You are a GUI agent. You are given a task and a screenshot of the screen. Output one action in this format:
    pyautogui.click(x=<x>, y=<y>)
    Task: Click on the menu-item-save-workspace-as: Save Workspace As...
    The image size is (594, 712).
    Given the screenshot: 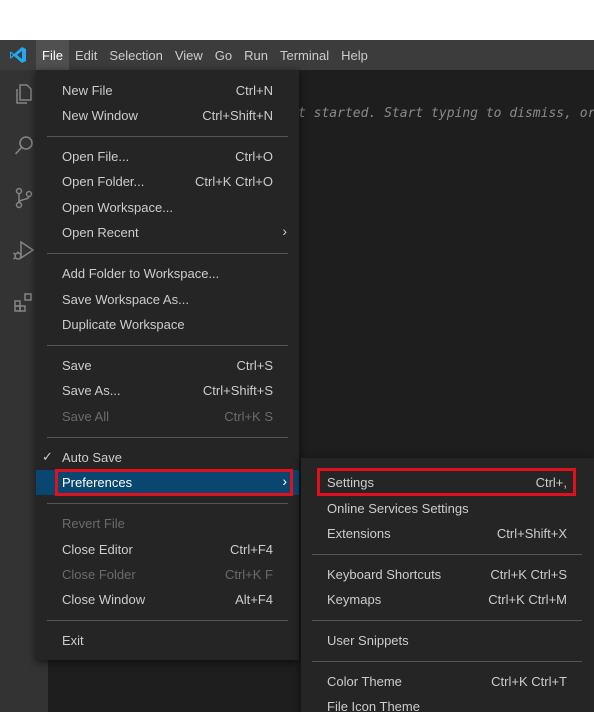 What is the action you would take?
    pyautogui.click(x=167, y=299)
    